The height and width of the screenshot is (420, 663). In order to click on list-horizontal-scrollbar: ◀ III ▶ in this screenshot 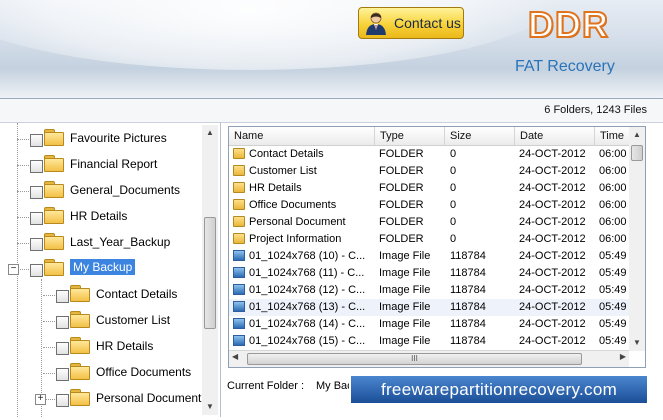, I will do `click(429, 358)`.